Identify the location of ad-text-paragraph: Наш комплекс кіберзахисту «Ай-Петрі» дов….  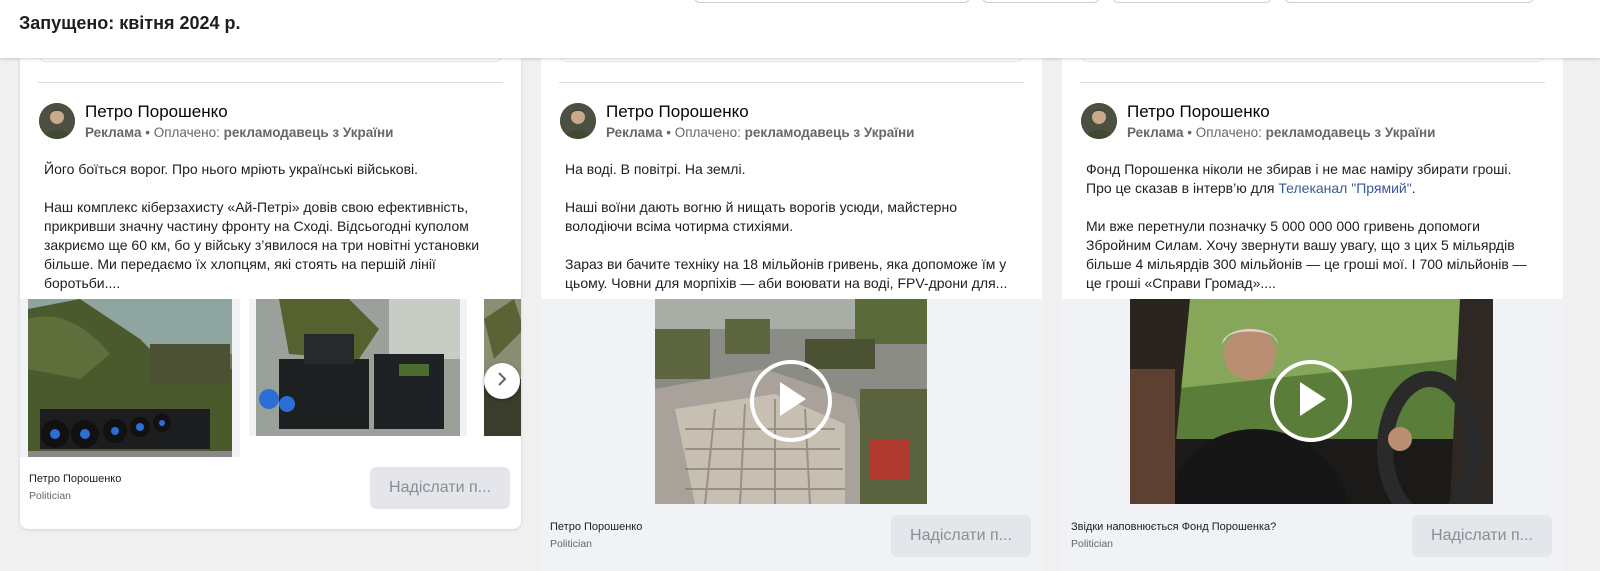
(262, 245).